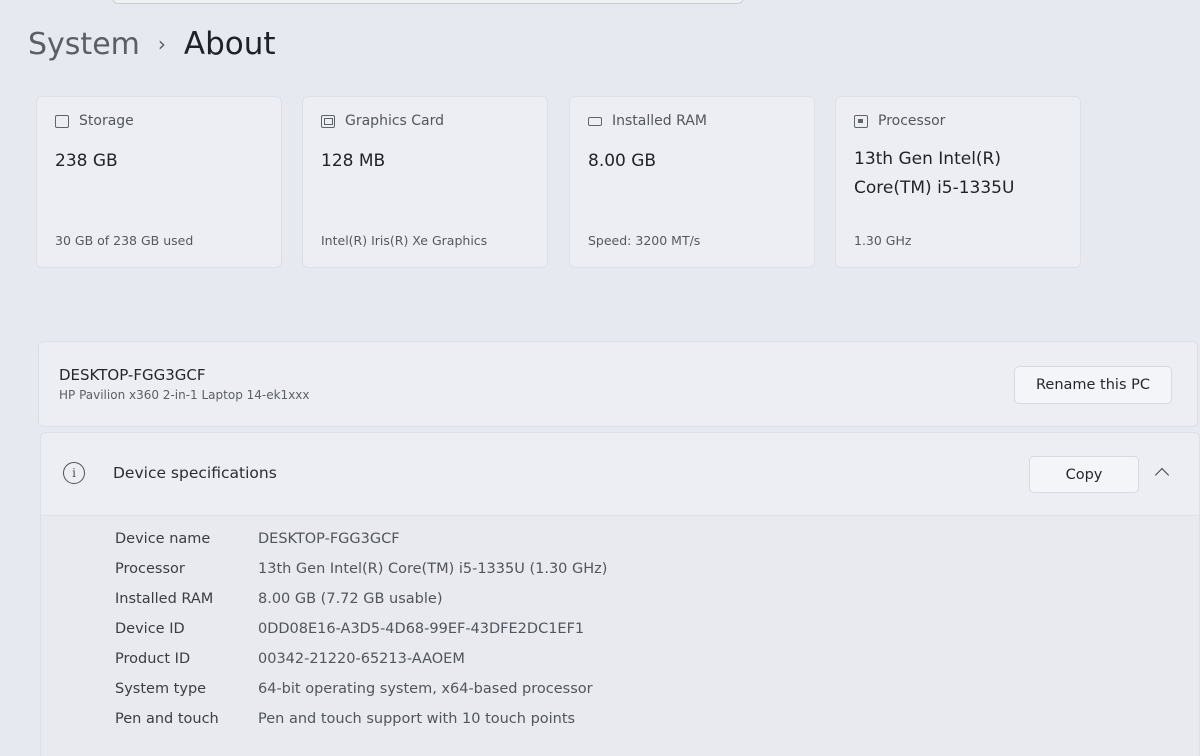 The width and height of the screenshot is (1200, 756). I want to click on spec-label: Processor, so click(150, 569).